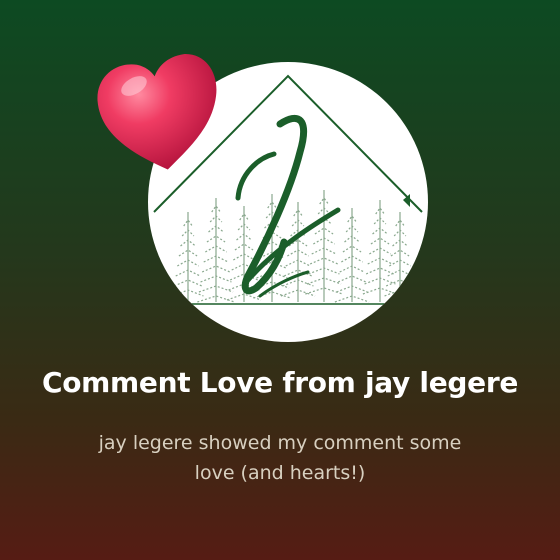  What do you see at coordinates (280, 473) in the screenshot?
I see `subtitle-line-2: love (and hearts!)` at bounding box center [280, 473].